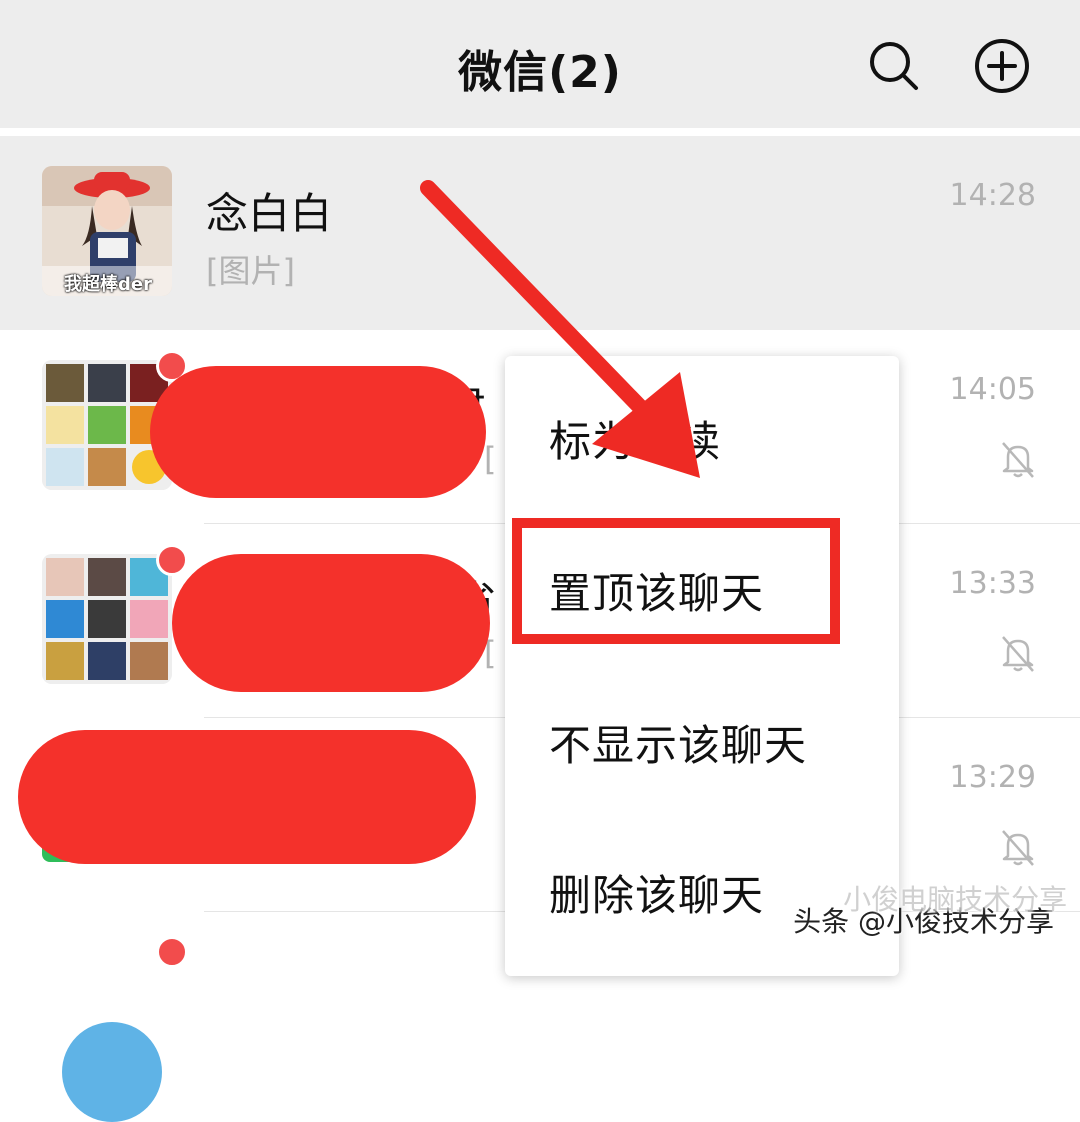 This screenshot has width=1080, height=1122. Describe the element at coordinates (112, 1072) in the screenshot. I see `avatar` at that location.